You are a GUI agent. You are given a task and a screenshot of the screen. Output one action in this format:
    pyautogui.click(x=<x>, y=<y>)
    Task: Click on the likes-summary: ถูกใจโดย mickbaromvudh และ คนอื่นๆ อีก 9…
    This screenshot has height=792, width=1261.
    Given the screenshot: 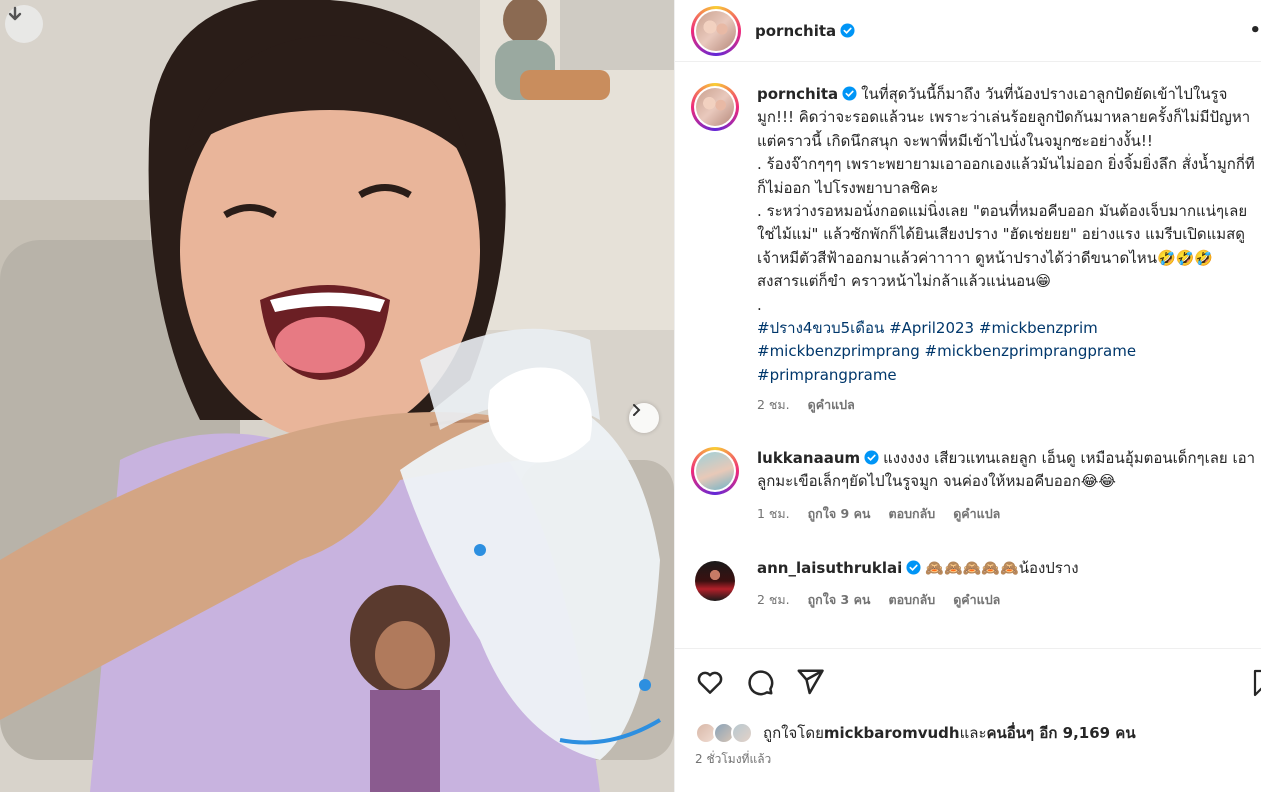 What is the action you would take?
    pyautogui.click(x=915, y=733)
    